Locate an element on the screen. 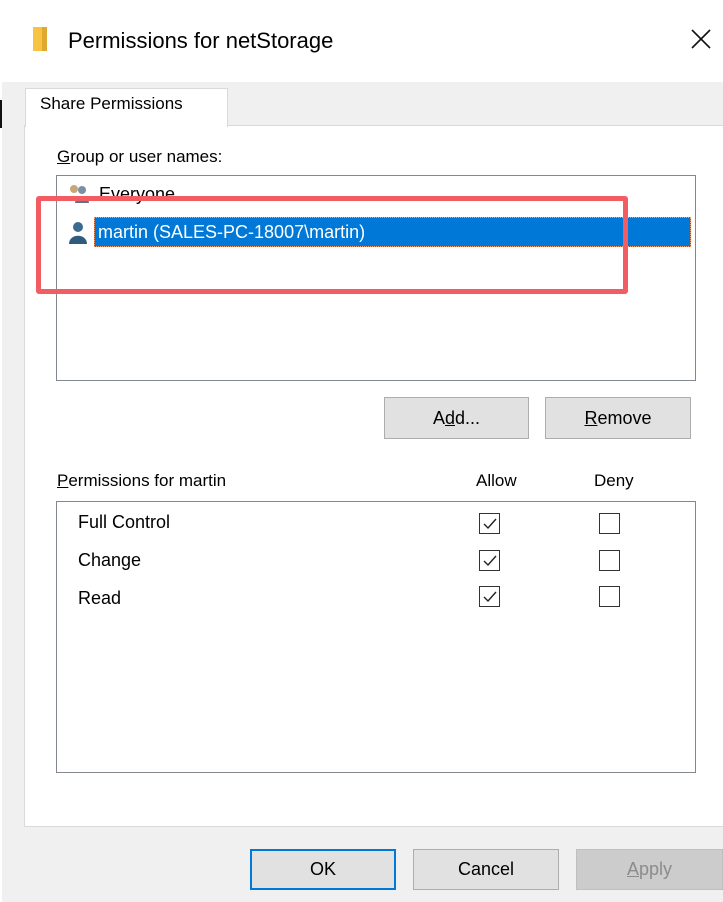 This screenshot has height=902, width=723. close-button is located at coordinates (700, 39).